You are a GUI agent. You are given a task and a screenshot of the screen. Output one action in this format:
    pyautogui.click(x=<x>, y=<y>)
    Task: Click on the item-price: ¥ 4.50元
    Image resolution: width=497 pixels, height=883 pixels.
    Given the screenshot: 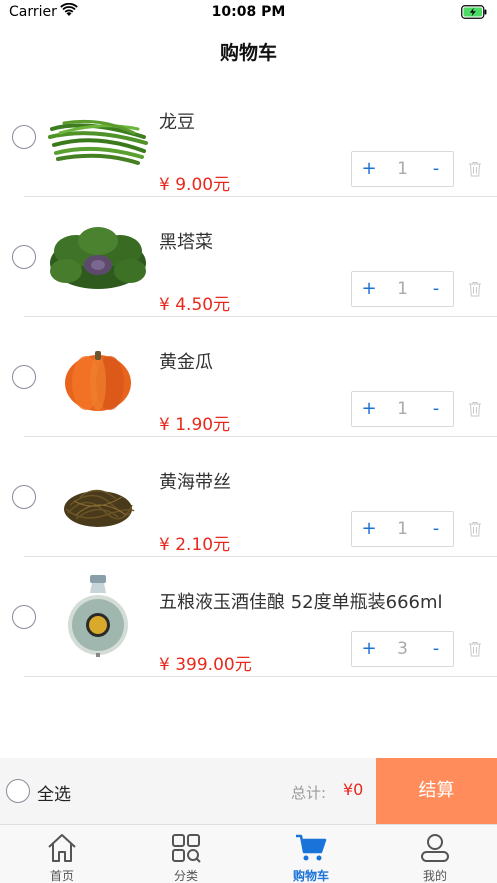 What is the action you would take?
    pyautogui.click(x=195, y=305)
    